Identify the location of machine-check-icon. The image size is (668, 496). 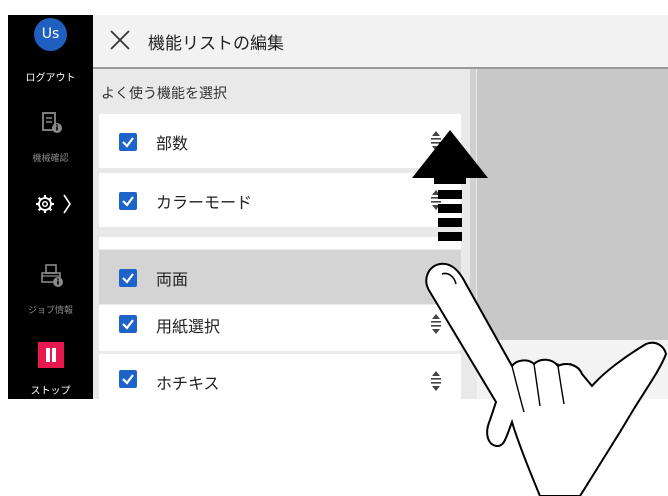
(52, 123).